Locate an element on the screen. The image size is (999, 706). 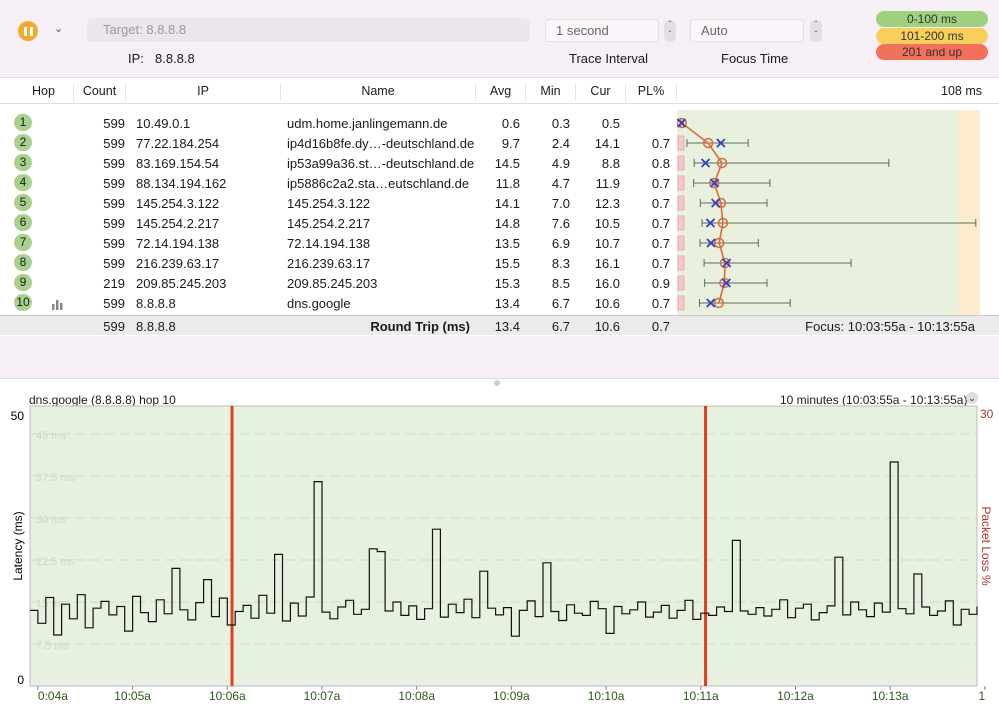
hop-cur: 16.1 is located at coordinates (607, 263).